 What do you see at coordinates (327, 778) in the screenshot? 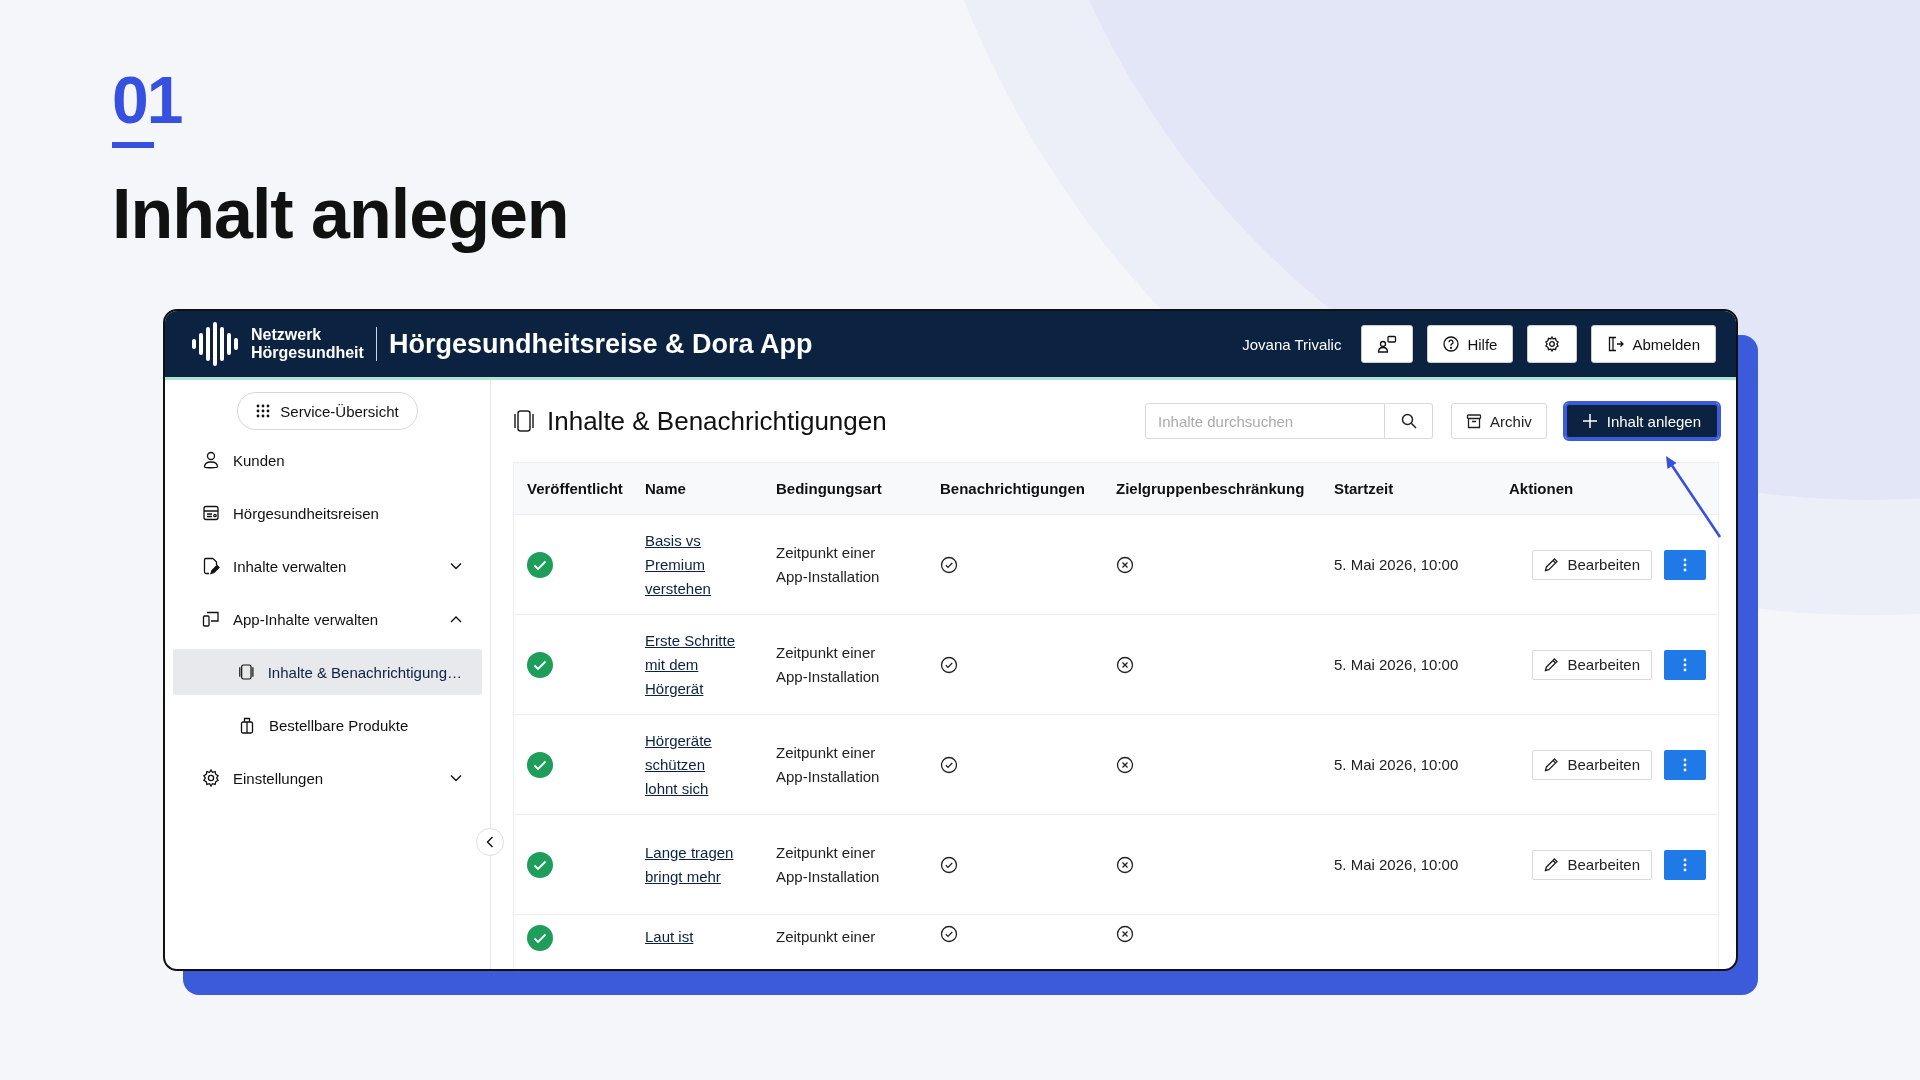
I see `sidebar-item: Einstellungen` at bounding box center [327, 778].